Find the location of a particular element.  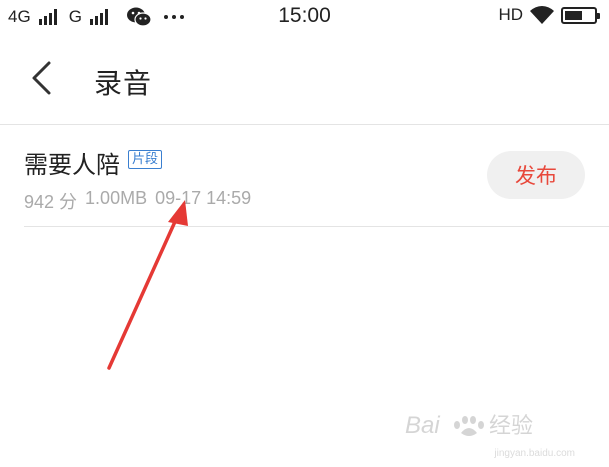

battery-icon is located at coordinates (580, 15).